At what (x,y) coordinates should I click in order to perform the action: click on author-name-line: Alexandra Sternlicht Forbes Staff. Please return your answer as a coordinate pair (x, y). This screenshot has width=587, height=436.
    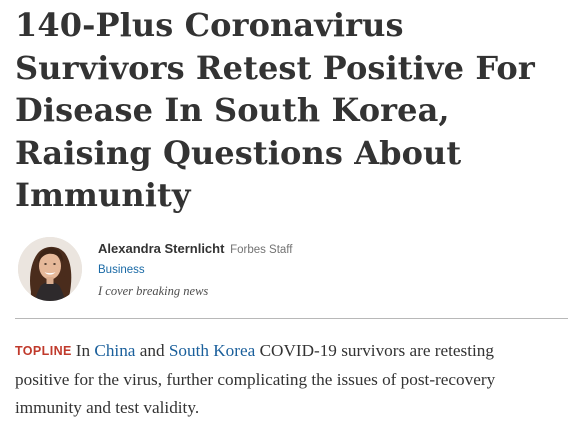
    Looking at the image, I should click on (298, 249).